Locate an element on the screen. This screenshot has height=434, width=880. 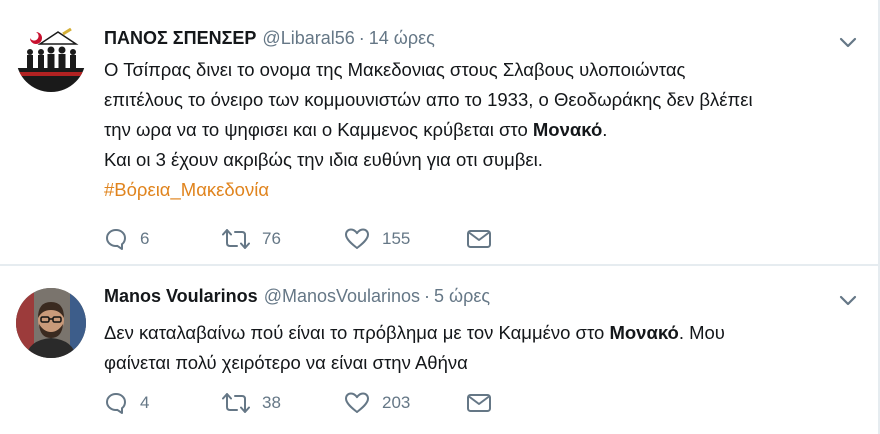
reply-count: 4 is located at coordinates (145, 402).